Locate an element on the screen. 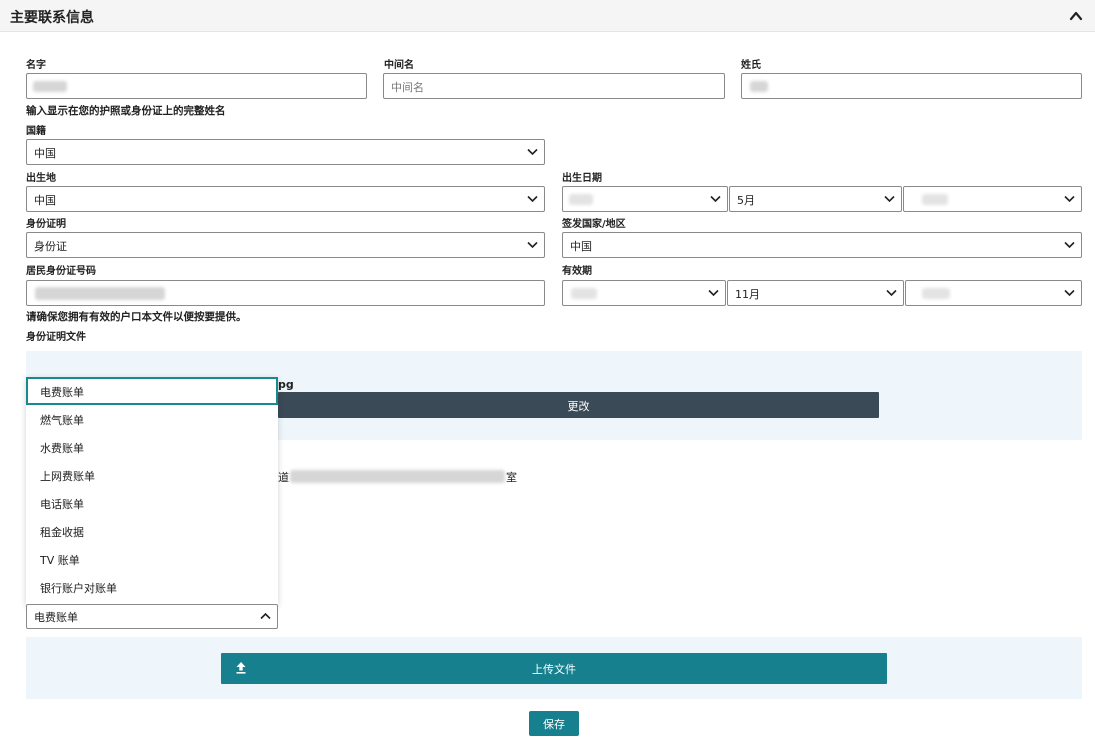 The height and width of the screenshot is (738, 1095). birthplace-value: 中国 is located at coordinates (45, 200).